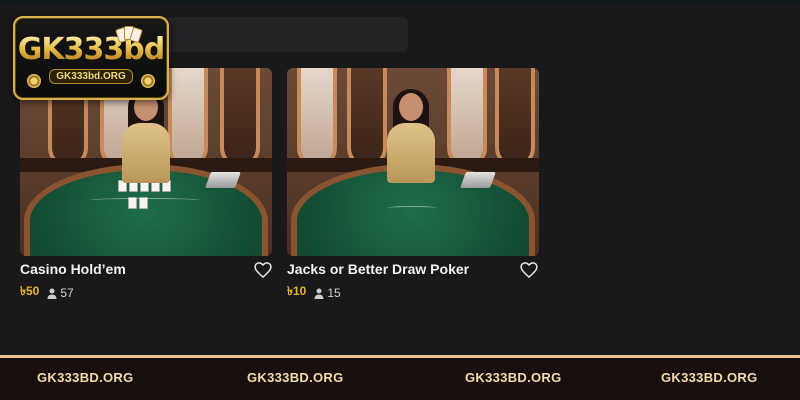  I want to click on logo-sub-text: GK333bd.ORG, so click(91, 76).